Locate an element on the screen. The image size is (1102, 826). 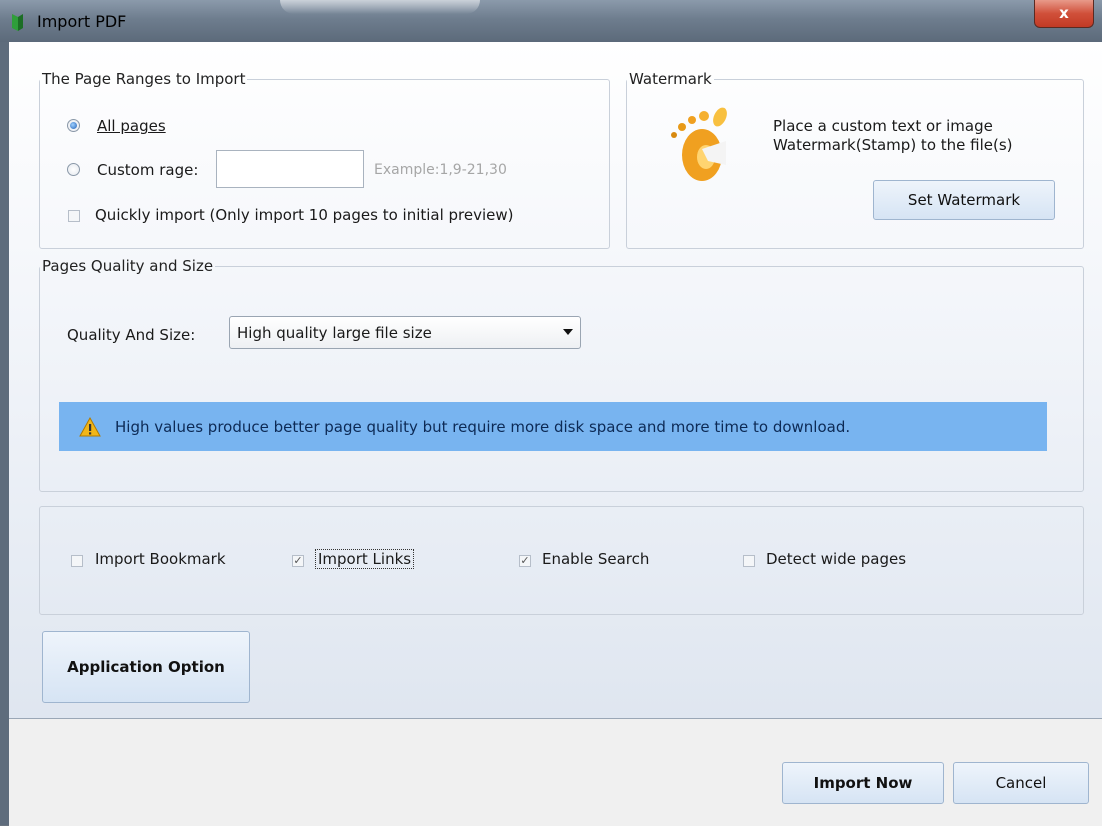
gimp-icon is located at coordinates (699, 144).